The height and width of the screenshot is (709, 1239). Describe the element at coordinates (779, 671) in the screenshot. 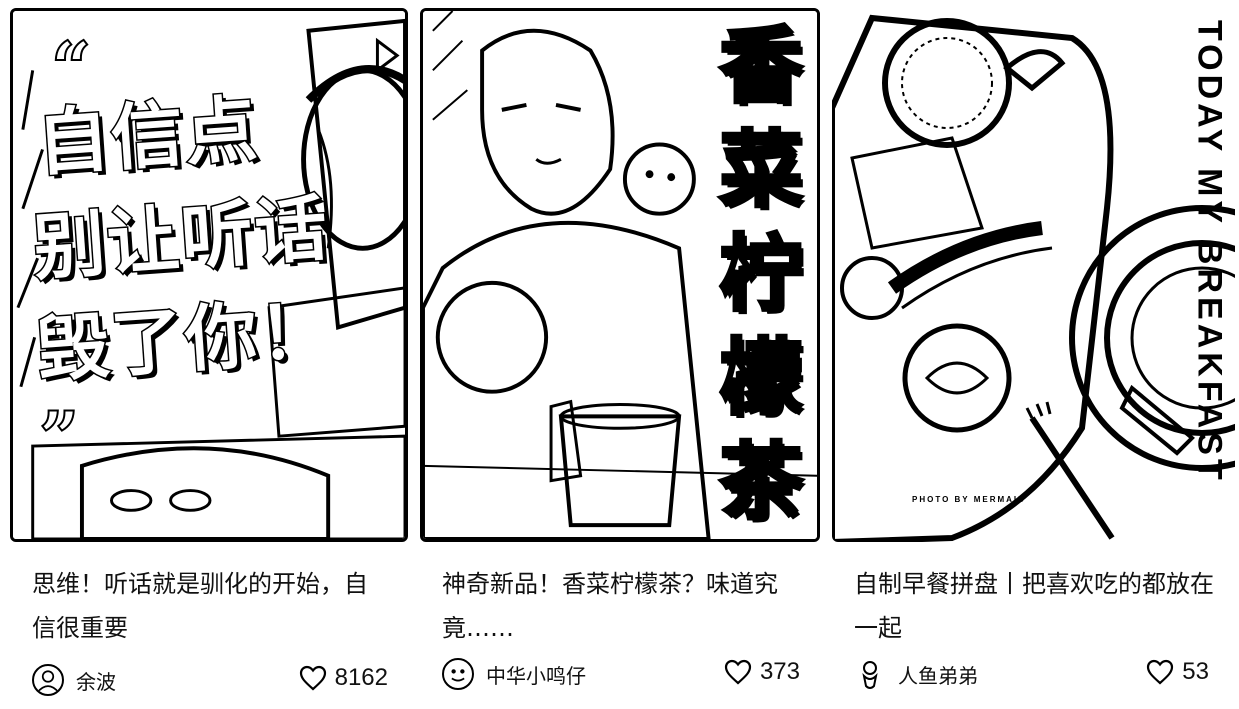

I see `like-count: 373` at that location.